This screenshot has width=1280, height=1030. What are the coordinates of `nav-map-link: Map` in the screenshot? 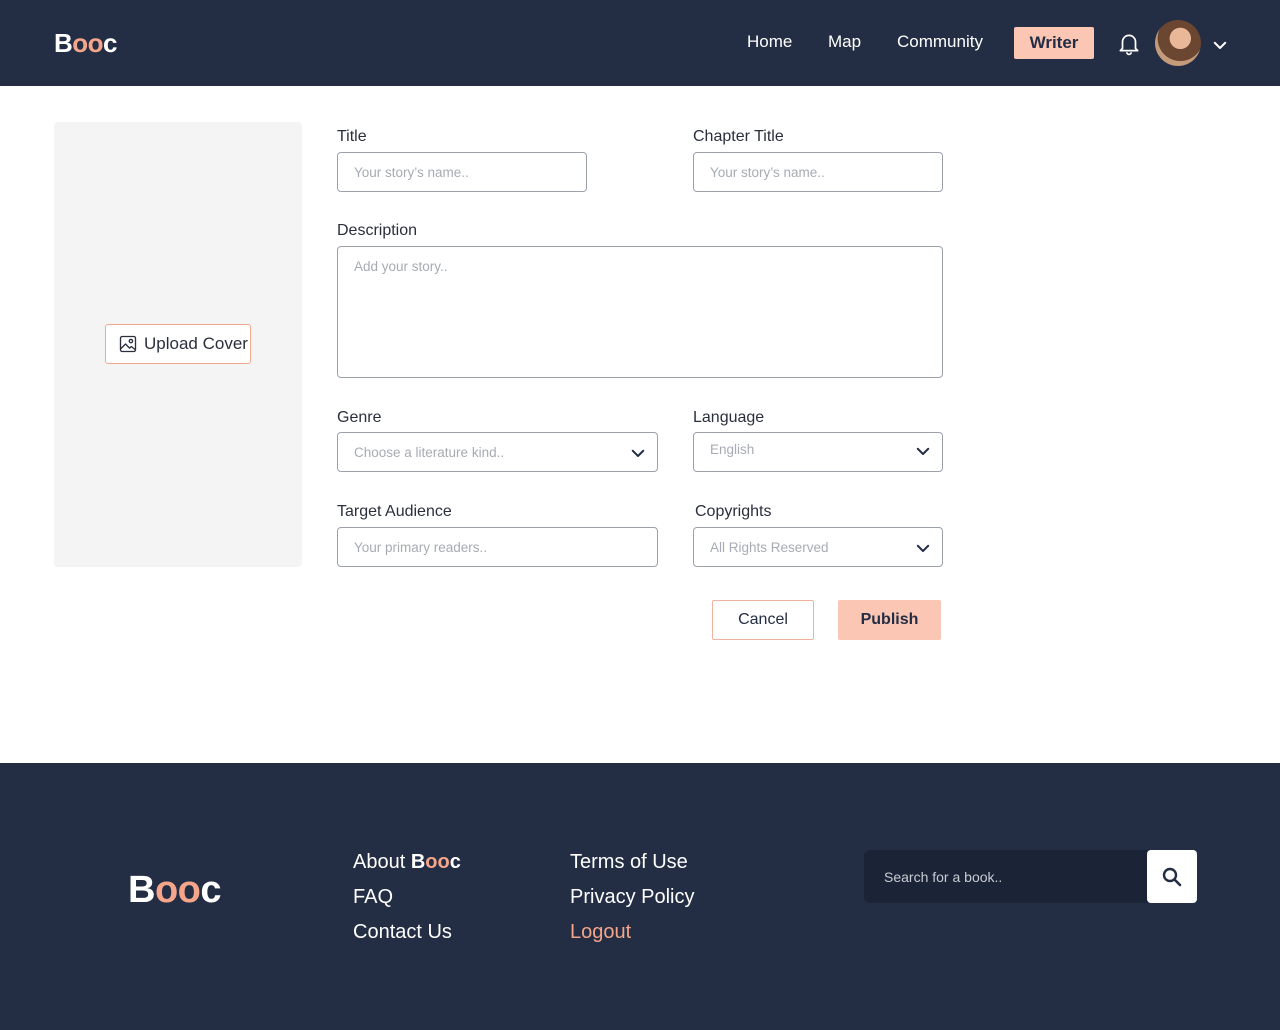 It's located at (844, 42).